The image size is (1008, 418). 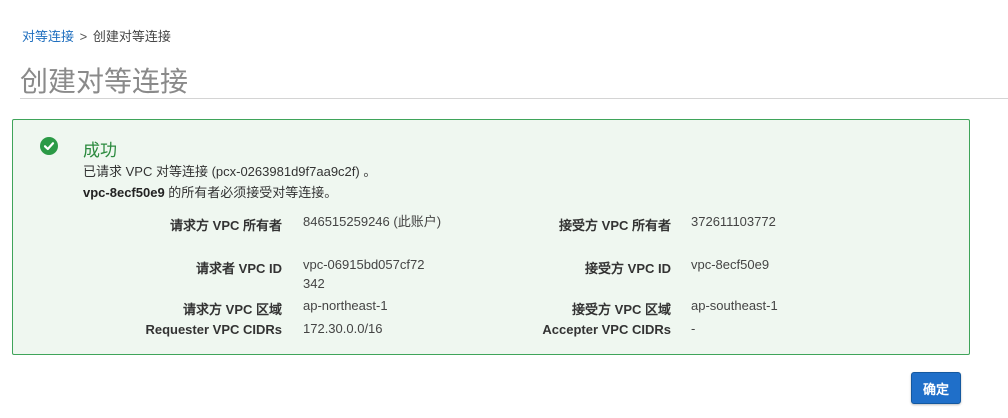 I want to click on requester-owner-value: 846515259246 (此账户), so click(x=372, y=221).